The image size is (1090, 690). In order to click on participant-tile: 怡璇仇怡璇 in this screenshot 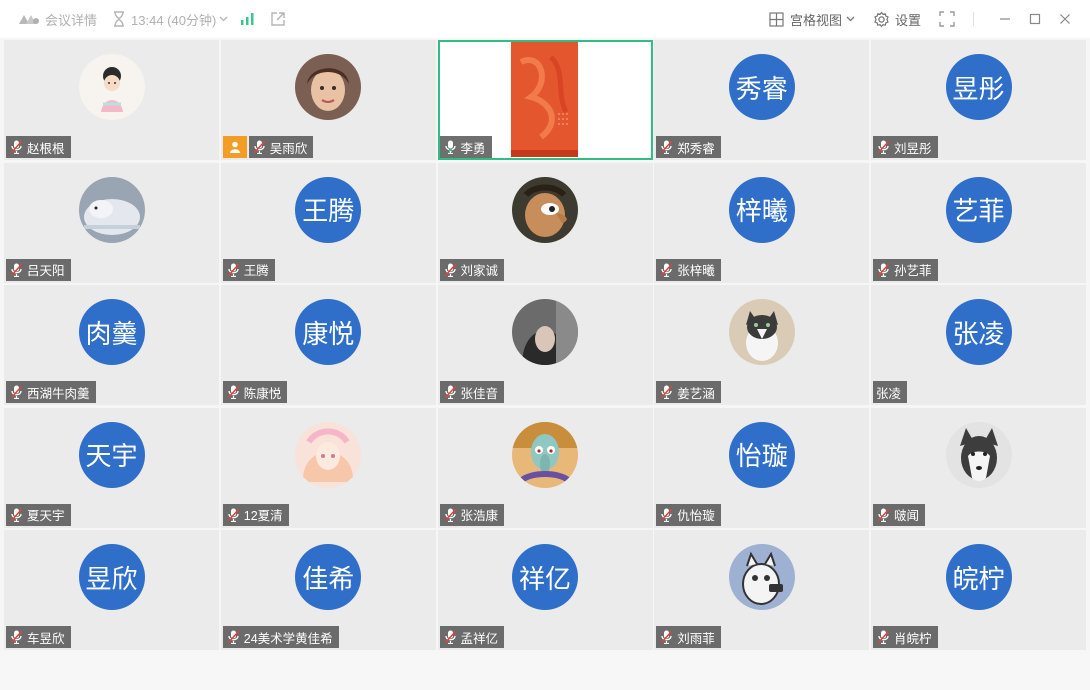, I will do `click(762, 467)`.